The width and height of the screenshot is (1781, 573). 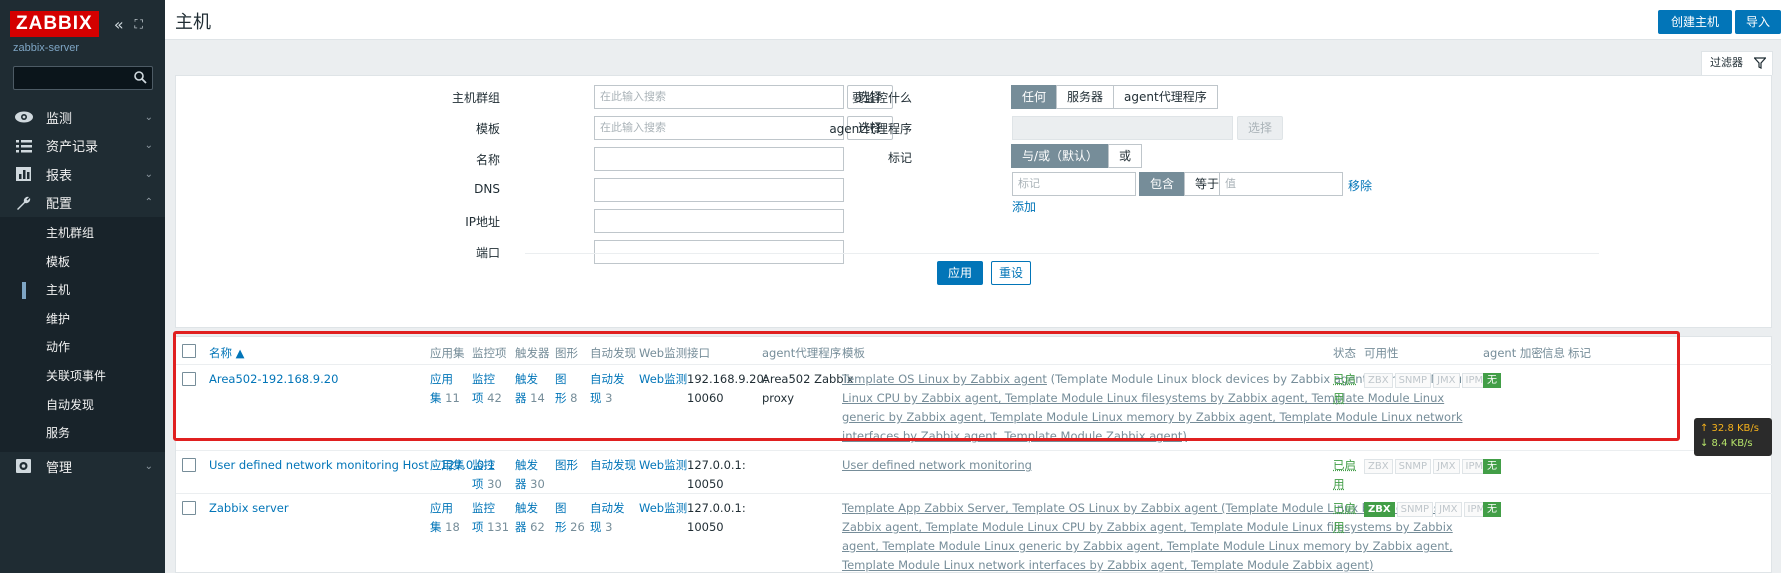 I want to click on graphs-link: 图形, so click(x=566, y=465).